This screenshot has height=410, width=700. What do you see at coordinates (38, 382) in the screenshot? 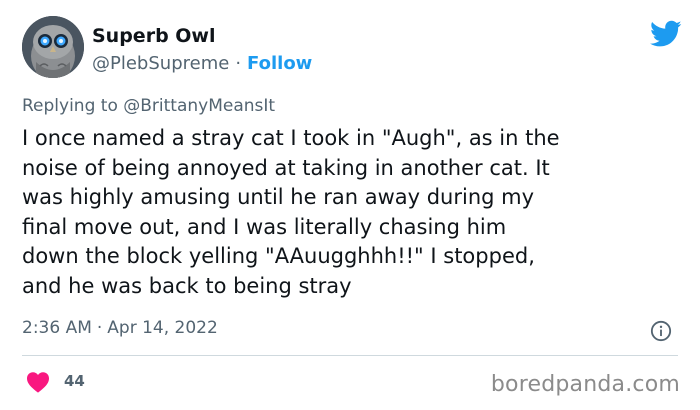
I see `heart-icon` at bounding box center [38, 382].